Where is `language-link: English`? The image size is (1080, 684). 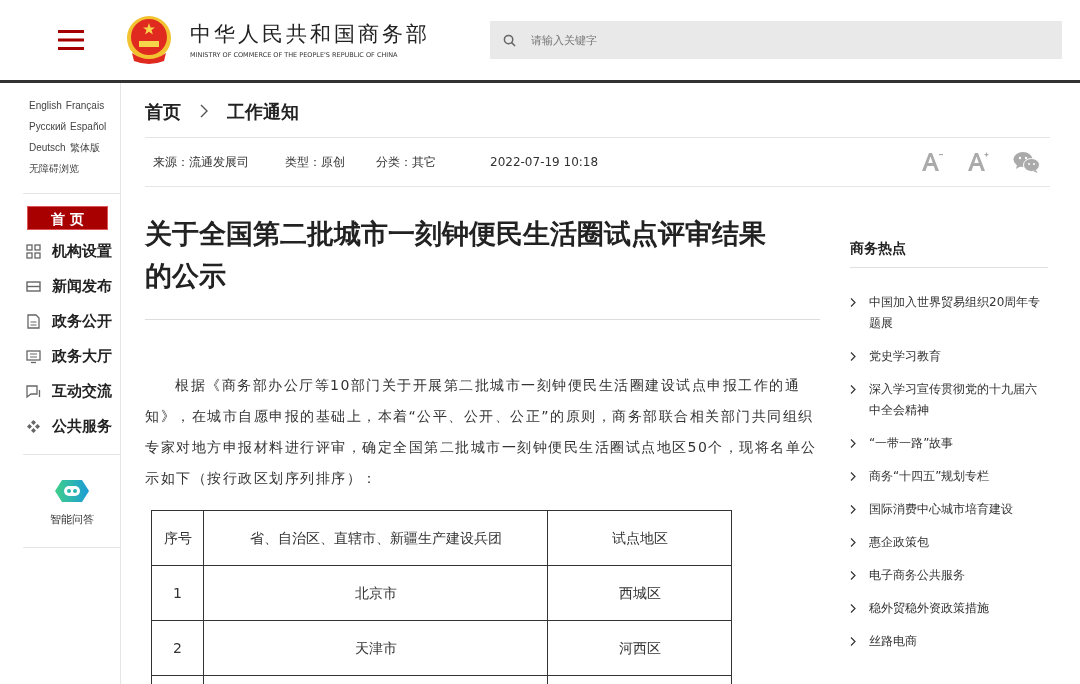
language-link: English is located at coordinates (45, 105).